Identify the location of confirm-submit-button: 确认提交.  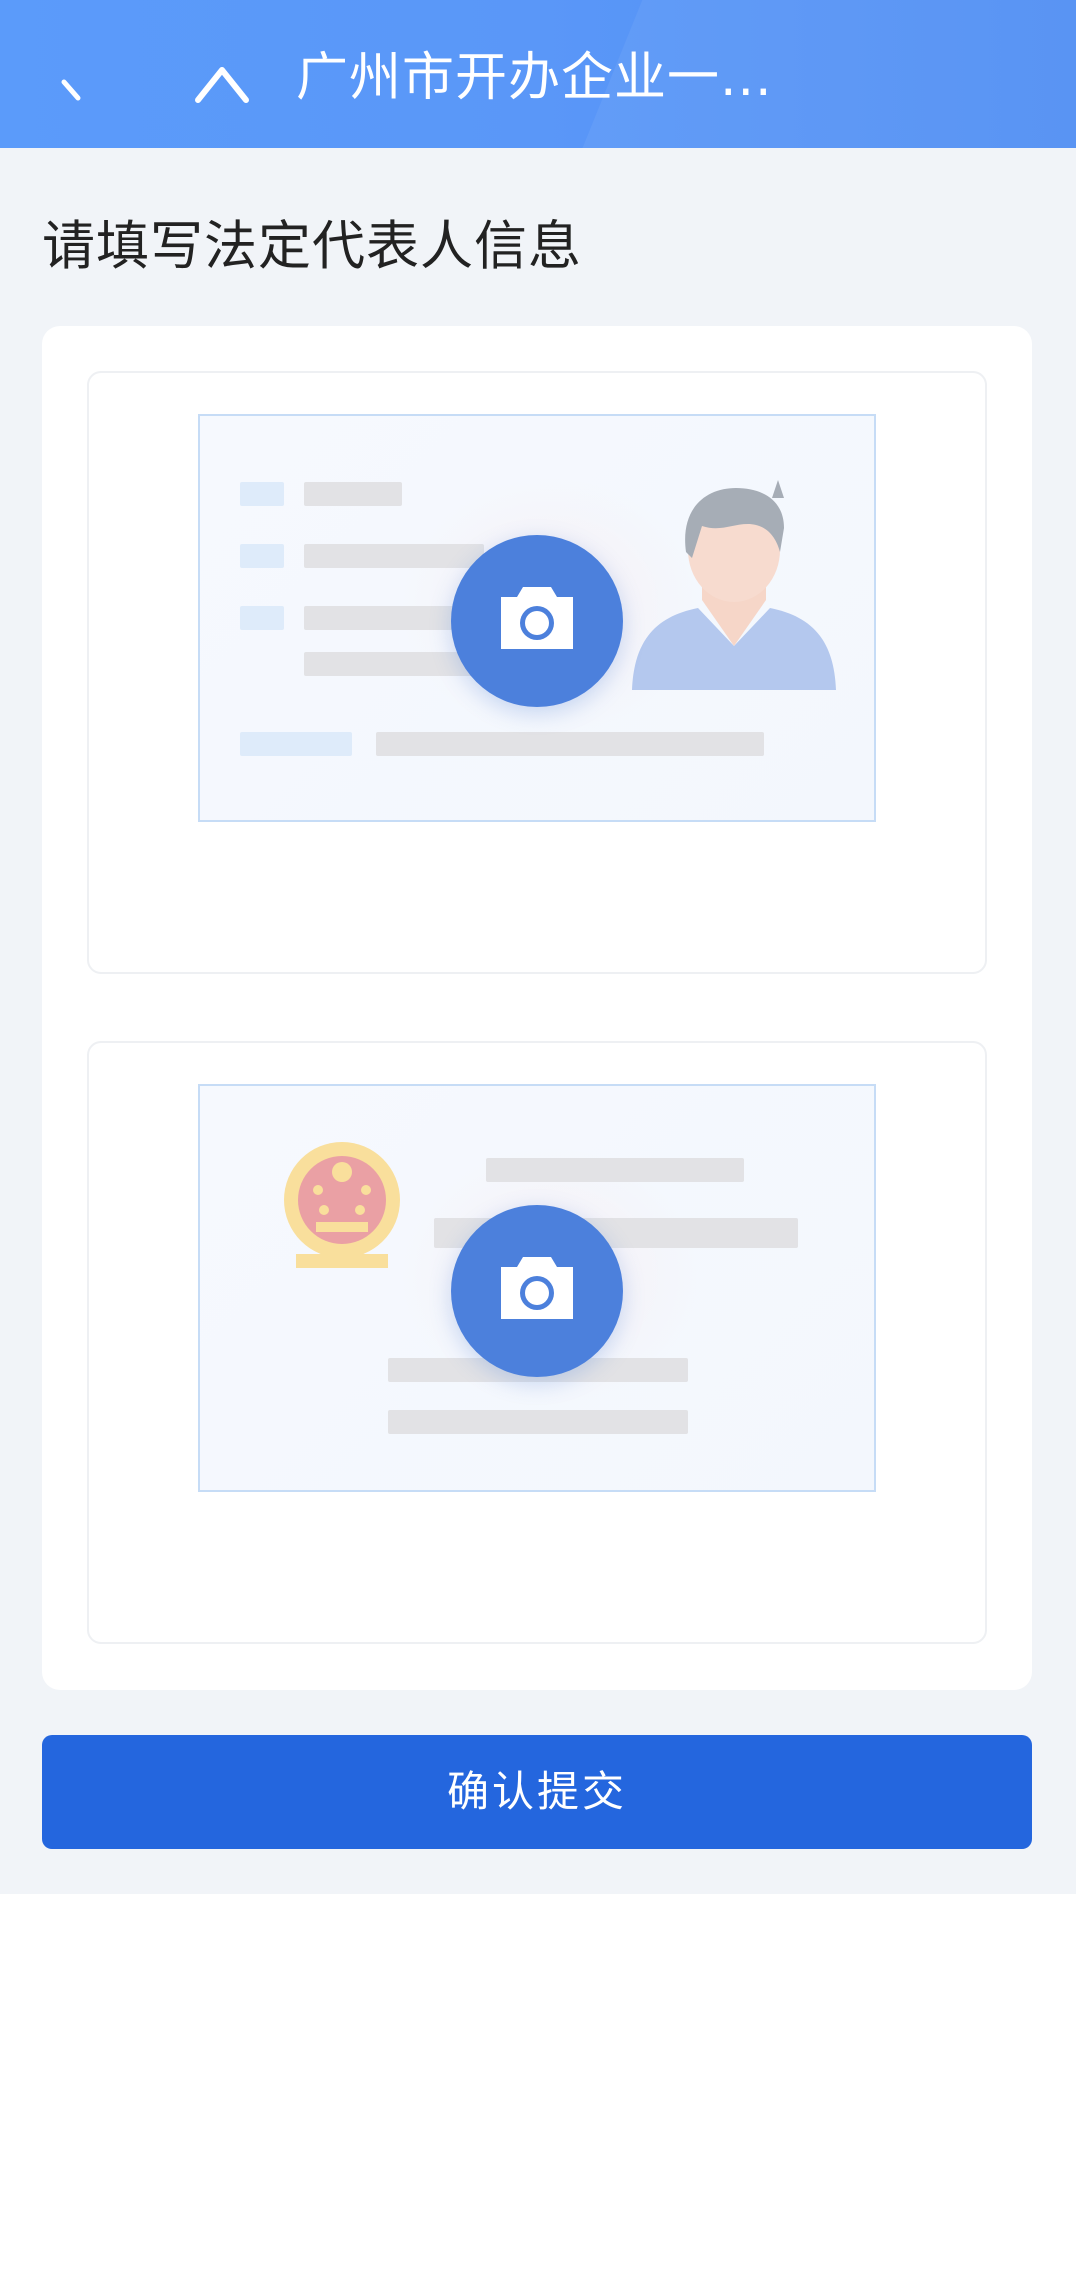
(537, 1792).